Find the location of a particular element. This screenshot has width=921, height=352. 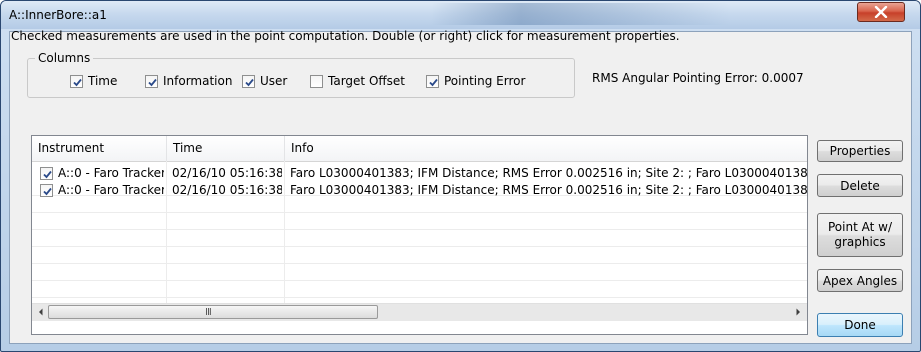

done-button: Done is located at coordinates (860, 325).